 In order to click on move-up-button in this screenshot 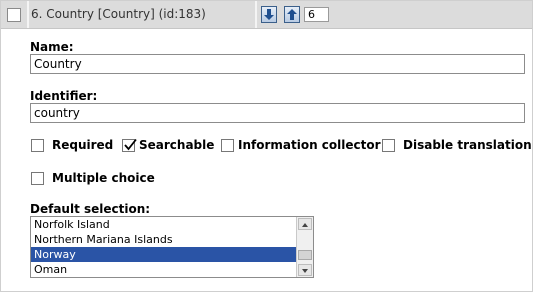, I will do `click(292, 14)`.